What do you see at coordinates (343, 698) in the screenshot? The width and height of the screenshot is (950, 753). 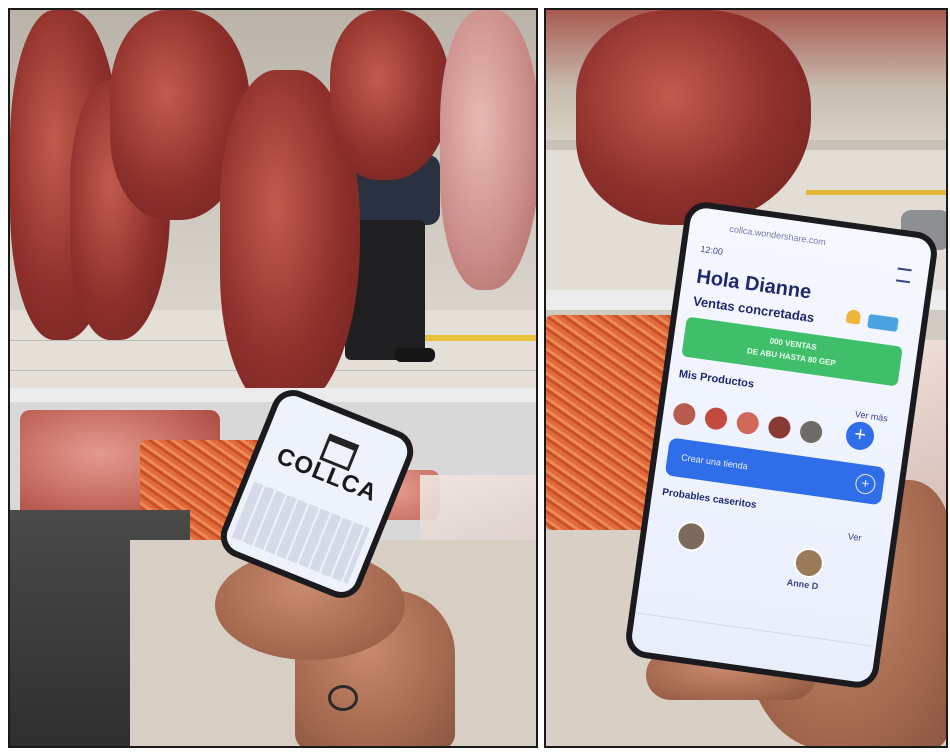 I see `tattoo` at bounding box center [343, 698].